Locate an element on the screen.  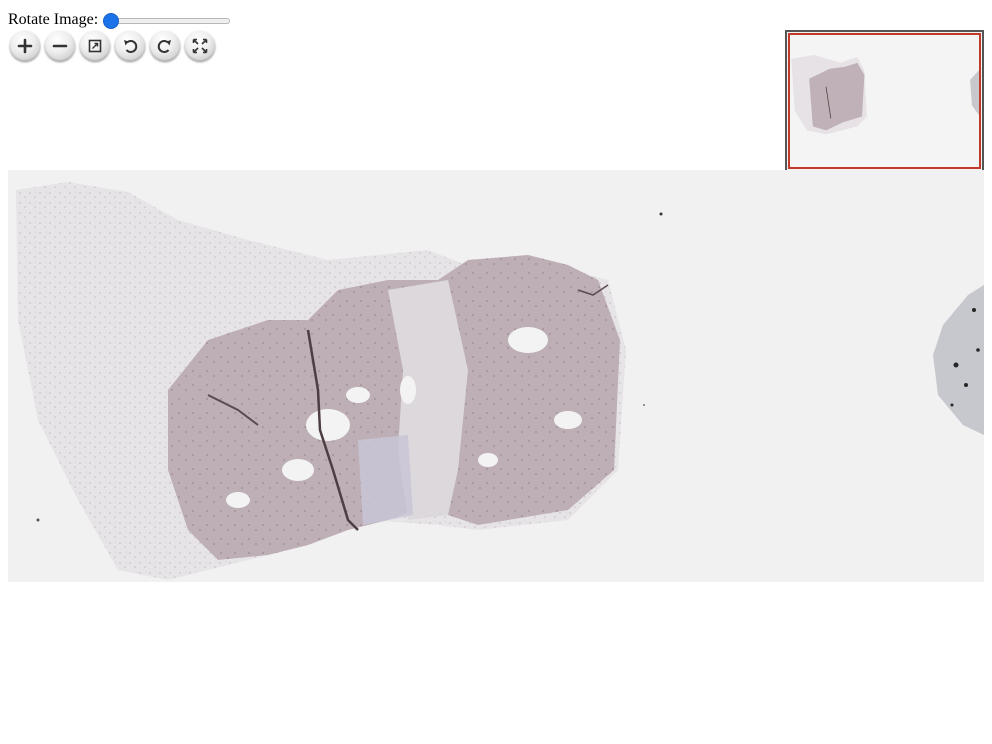
navigator-viewport-region is located at coordinates (884, 101).